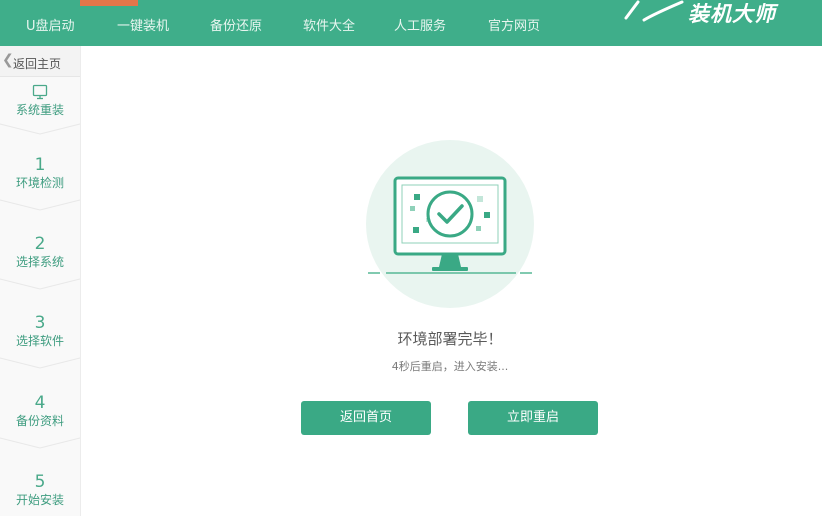 This screenshot has height=516, width=834. I want to click on nav-item-usb-boot: U盘启动, so click(50, 24).